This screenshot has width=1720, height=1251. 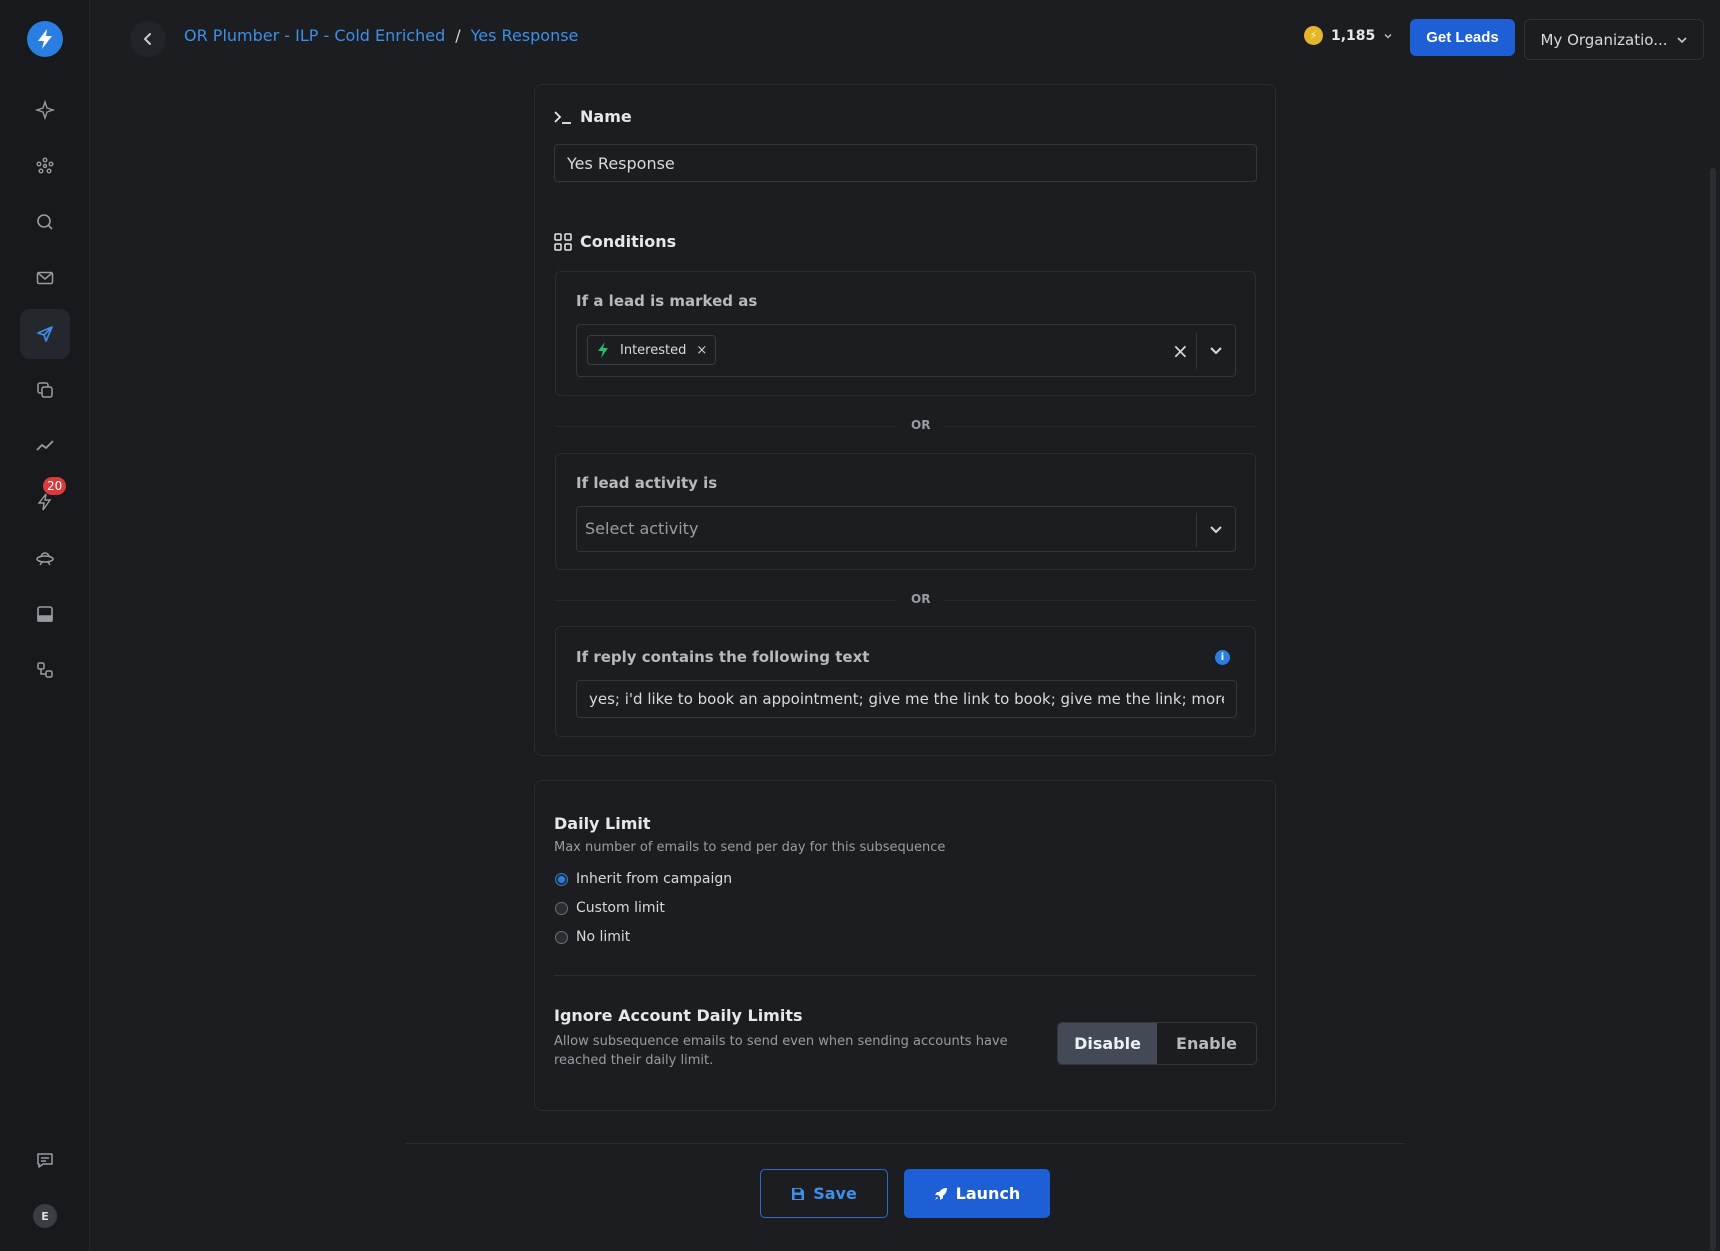 I want to click on lead-activity-condition: If lead activity is Select activity, so click(x=905, y=511).